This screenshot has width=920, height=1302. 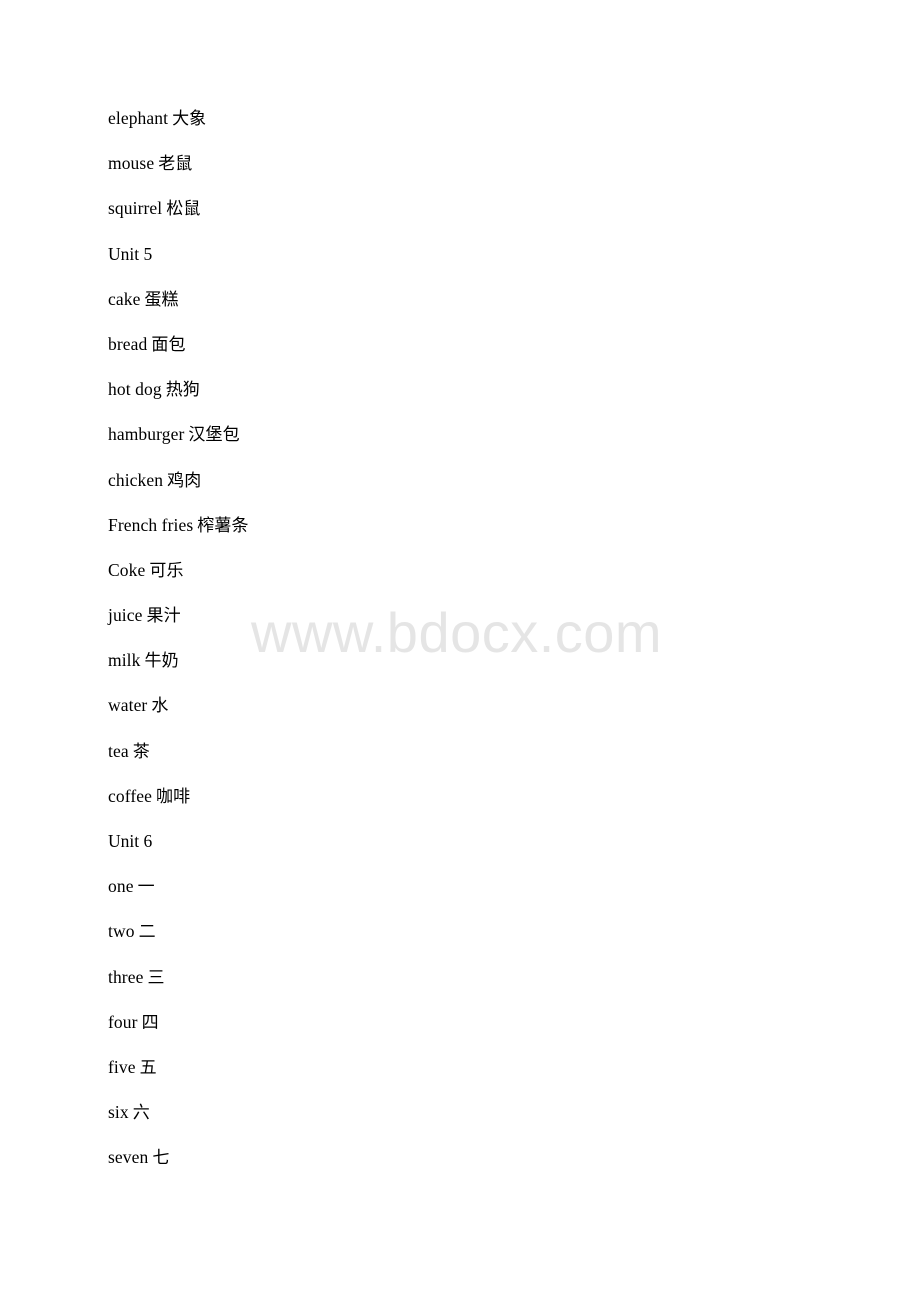 I want to click on vocabulary-chinese: 蛋糕, so click(x=161, y=299).